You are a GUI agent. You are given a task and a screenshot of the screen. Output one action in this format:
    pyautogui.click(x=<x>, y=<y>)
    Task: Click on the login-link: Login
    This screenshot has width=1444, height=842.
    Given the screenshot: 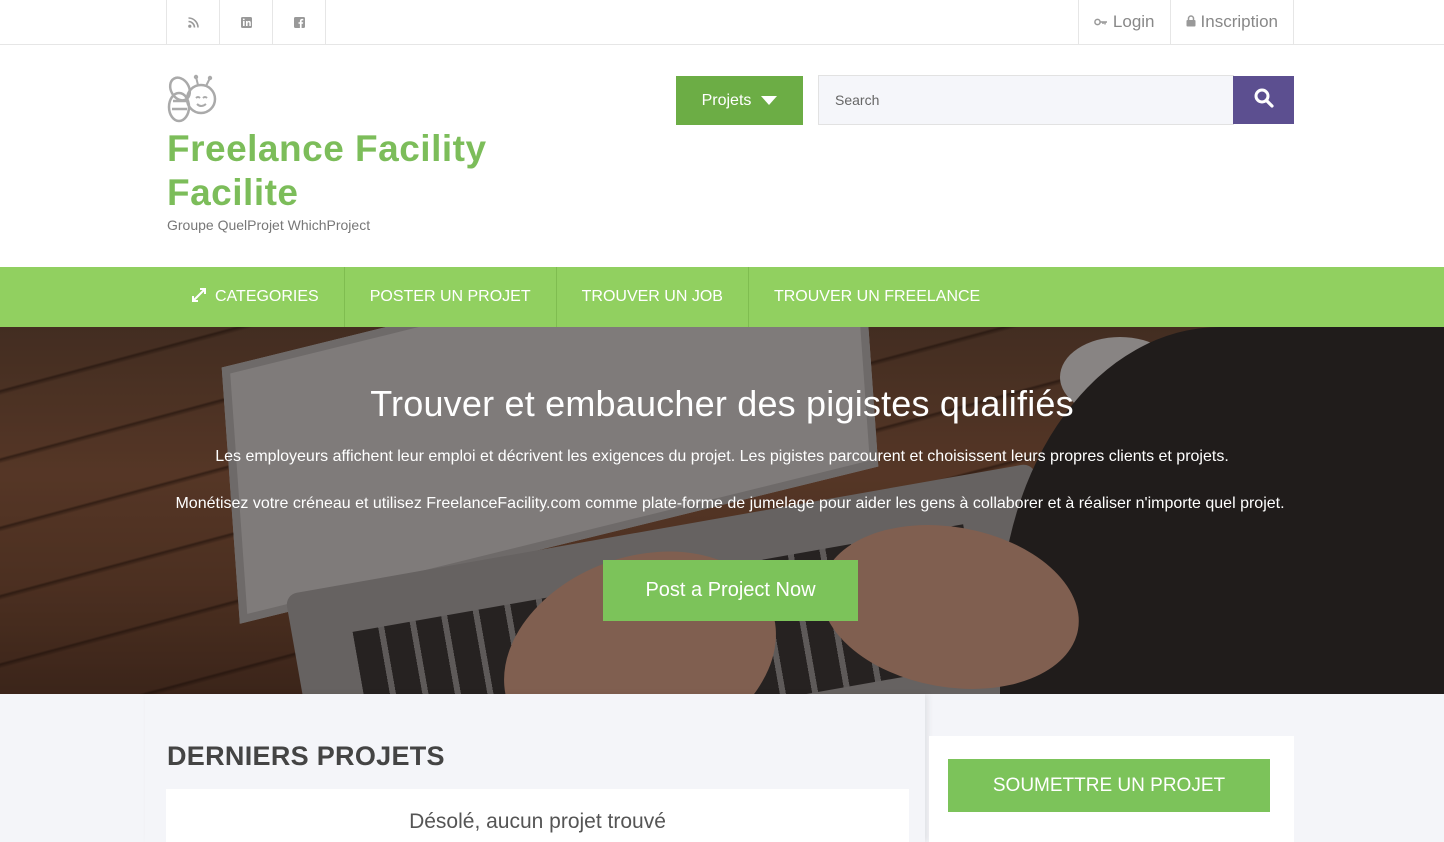 What is the action you would take?
    pyautogui.click(x=1125, y=22)
    